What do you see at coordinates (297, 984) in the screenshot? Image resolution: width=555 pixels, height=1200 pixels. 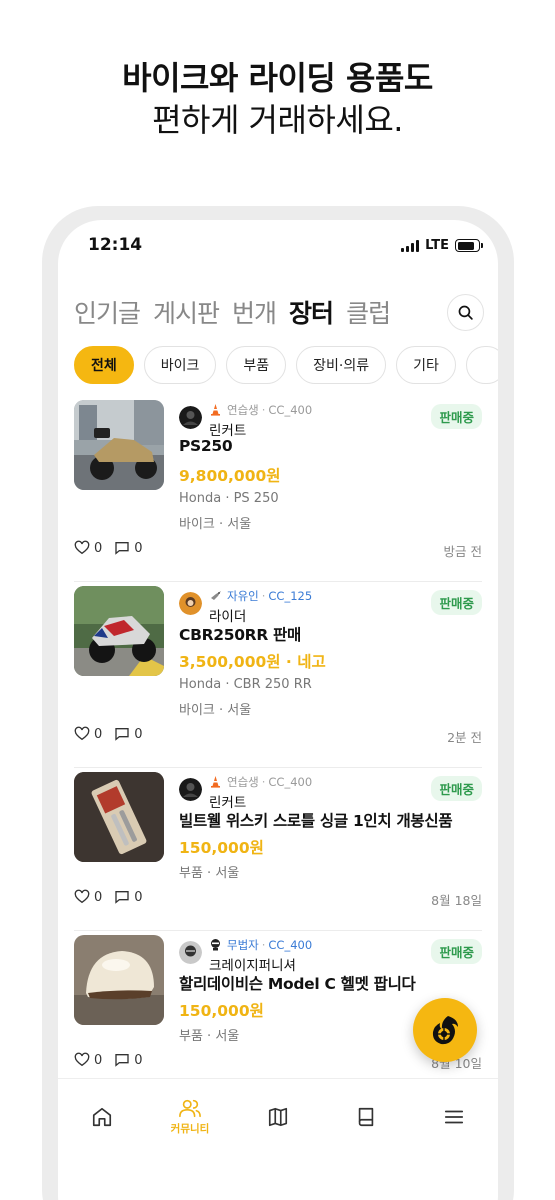 I see `listing-title: 할리데이비슨 Model C 헬멧 팝니다` at bounding box center [297, 984].